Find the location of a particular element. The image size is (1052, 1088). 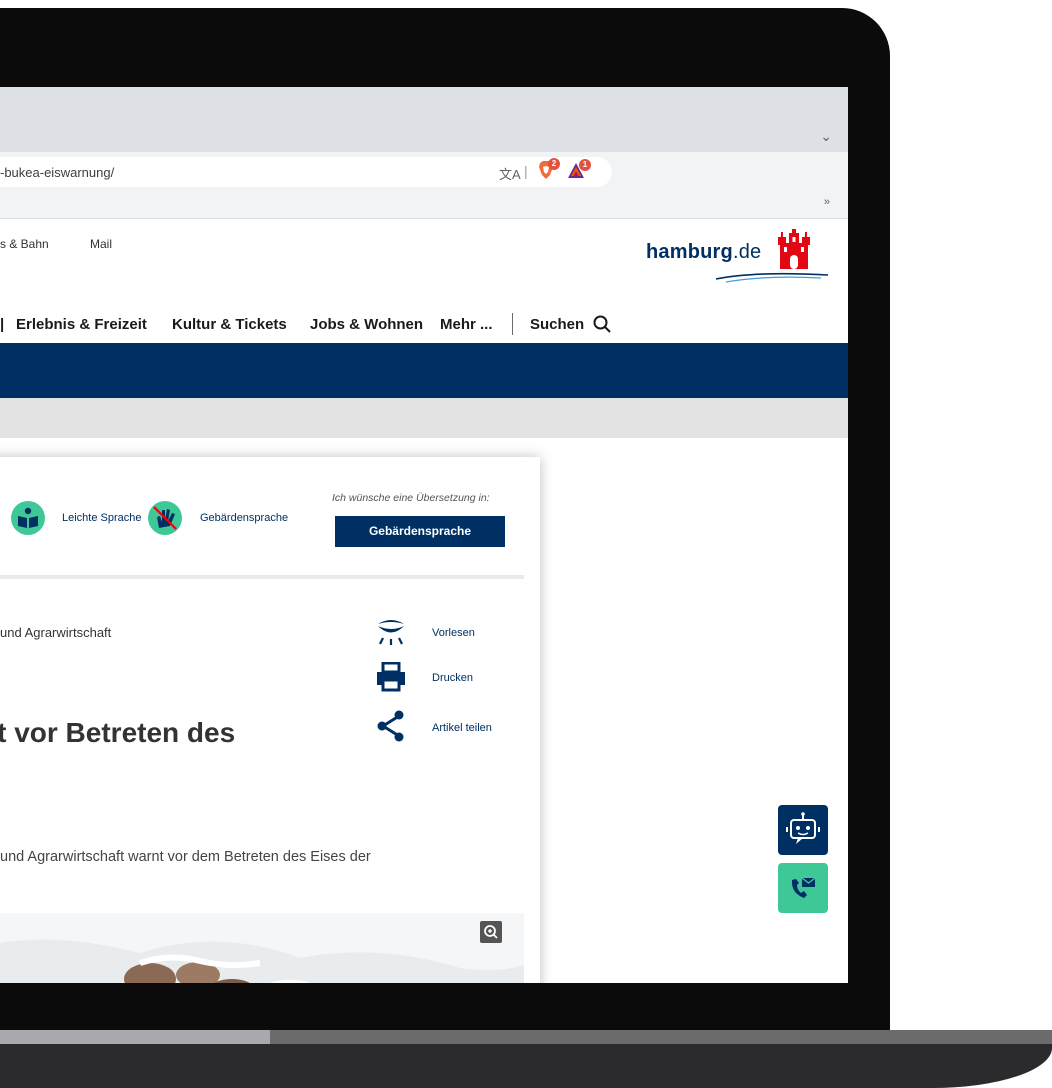

brave-shields-icon: 2 is located at coordinates (549, 168).